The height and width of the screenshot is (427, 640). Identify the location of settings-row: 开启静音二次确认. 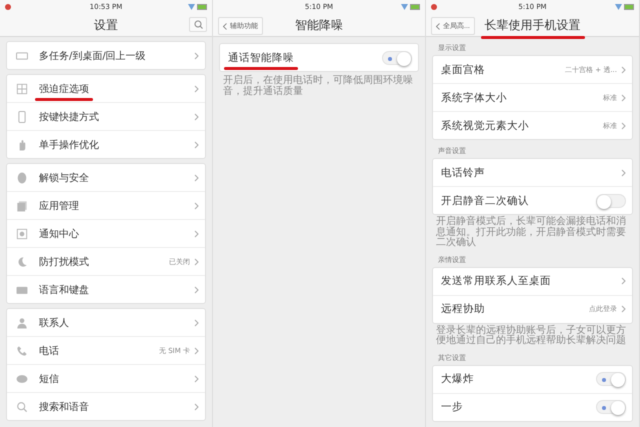
(532, 200).